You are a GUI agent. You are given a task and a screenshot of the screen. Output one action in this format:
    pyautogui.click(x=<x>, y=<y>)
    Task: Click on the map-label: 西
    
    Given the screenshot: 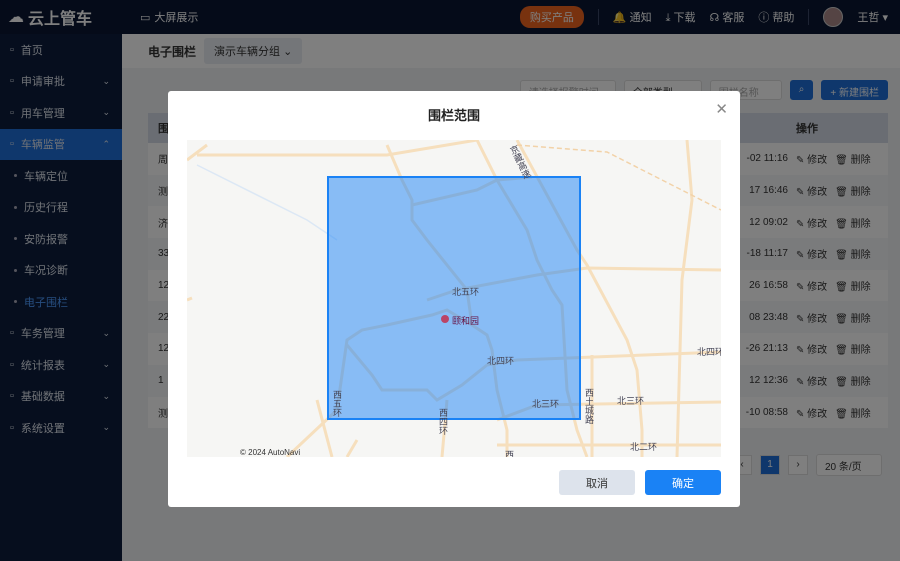 What is the action you would take?
    pyautogui.click(x=509, y=453)
    